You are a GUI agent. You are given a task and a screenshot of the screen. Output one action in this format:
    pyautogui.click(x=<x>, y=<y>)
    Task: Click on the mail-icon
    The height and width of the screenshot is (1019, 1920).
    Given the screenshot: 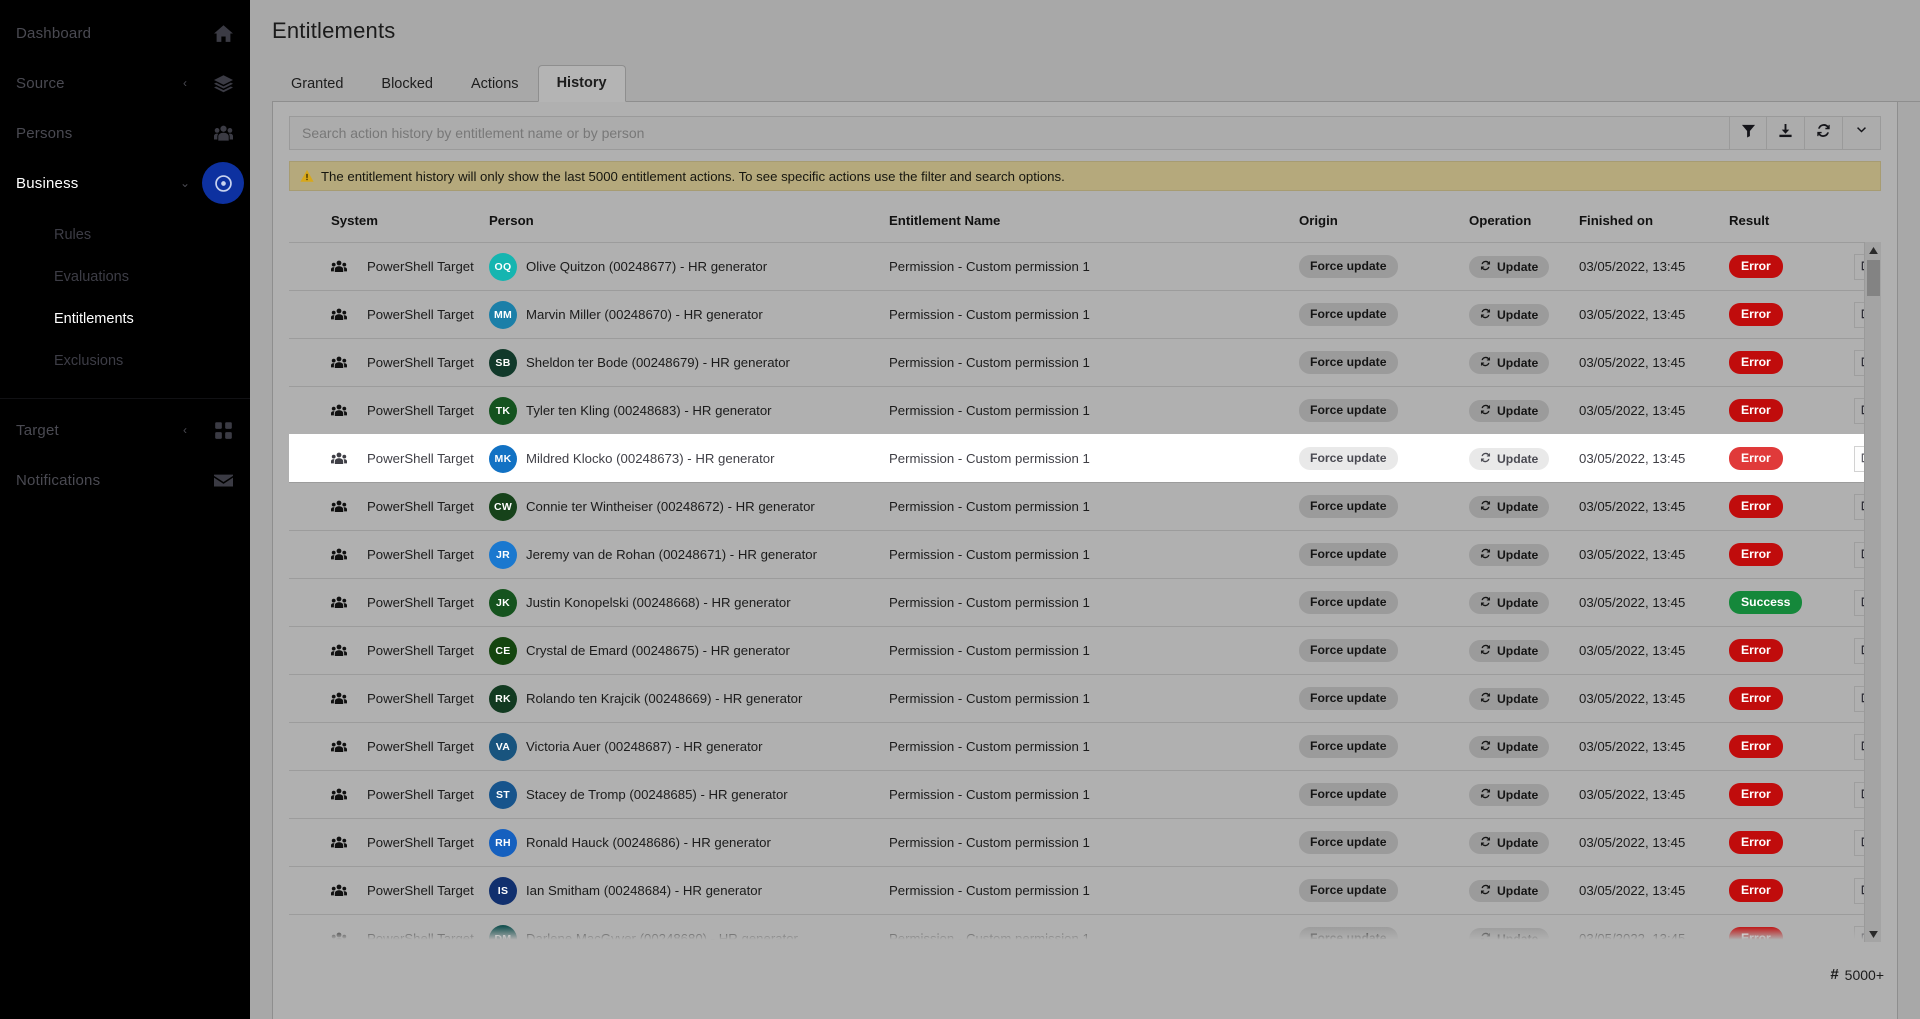 What is the action you would take?
    pyautogui.click(x=223, y=480)
    